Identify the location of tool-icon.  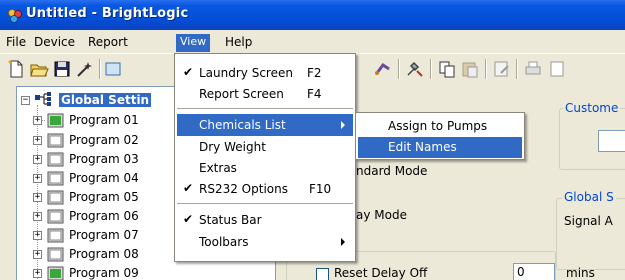
(113, 69).